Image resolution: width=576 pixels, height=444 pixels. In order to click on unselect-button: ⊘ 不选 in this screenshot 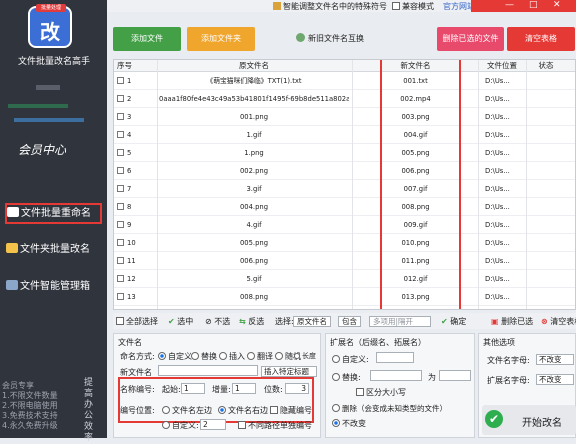, I will do `click(217, 321)`.